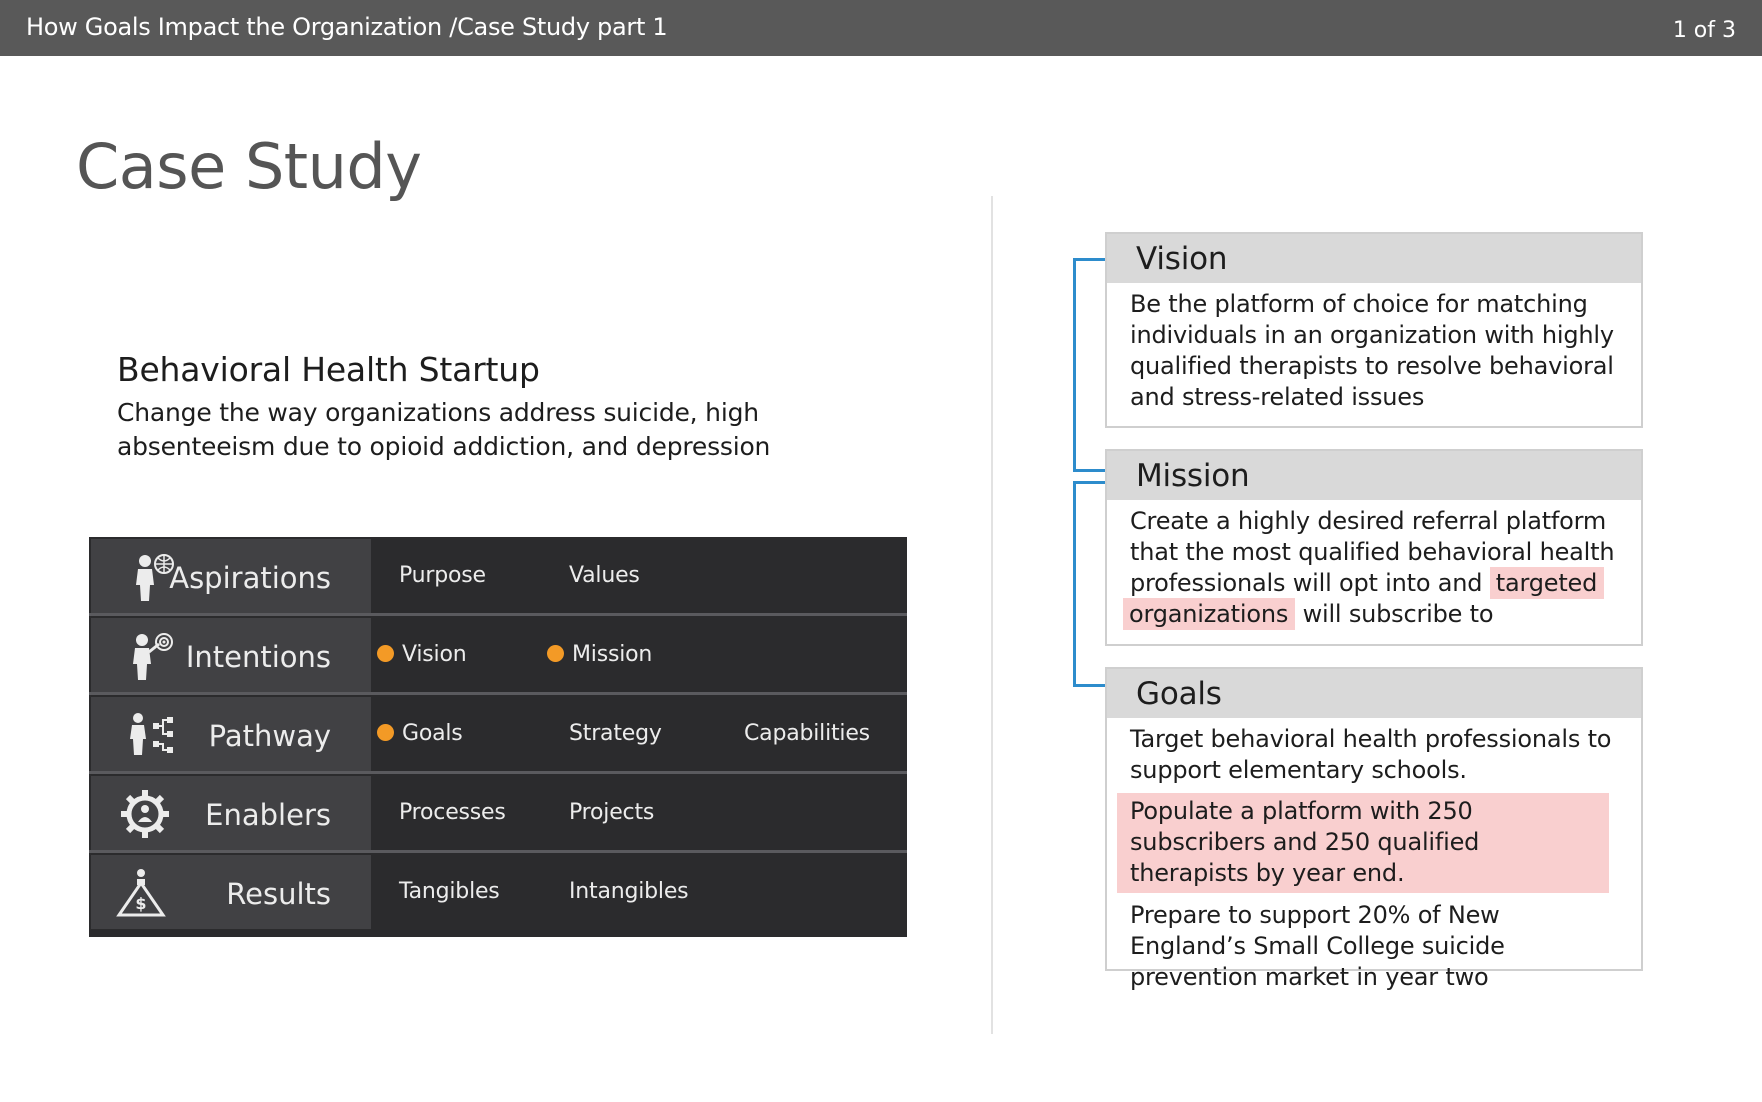 The width and height of the screenshot is (1762, 1102). I want to click on framework-row-aspirations: Aspirations Purpose Values, so click(498, 575).